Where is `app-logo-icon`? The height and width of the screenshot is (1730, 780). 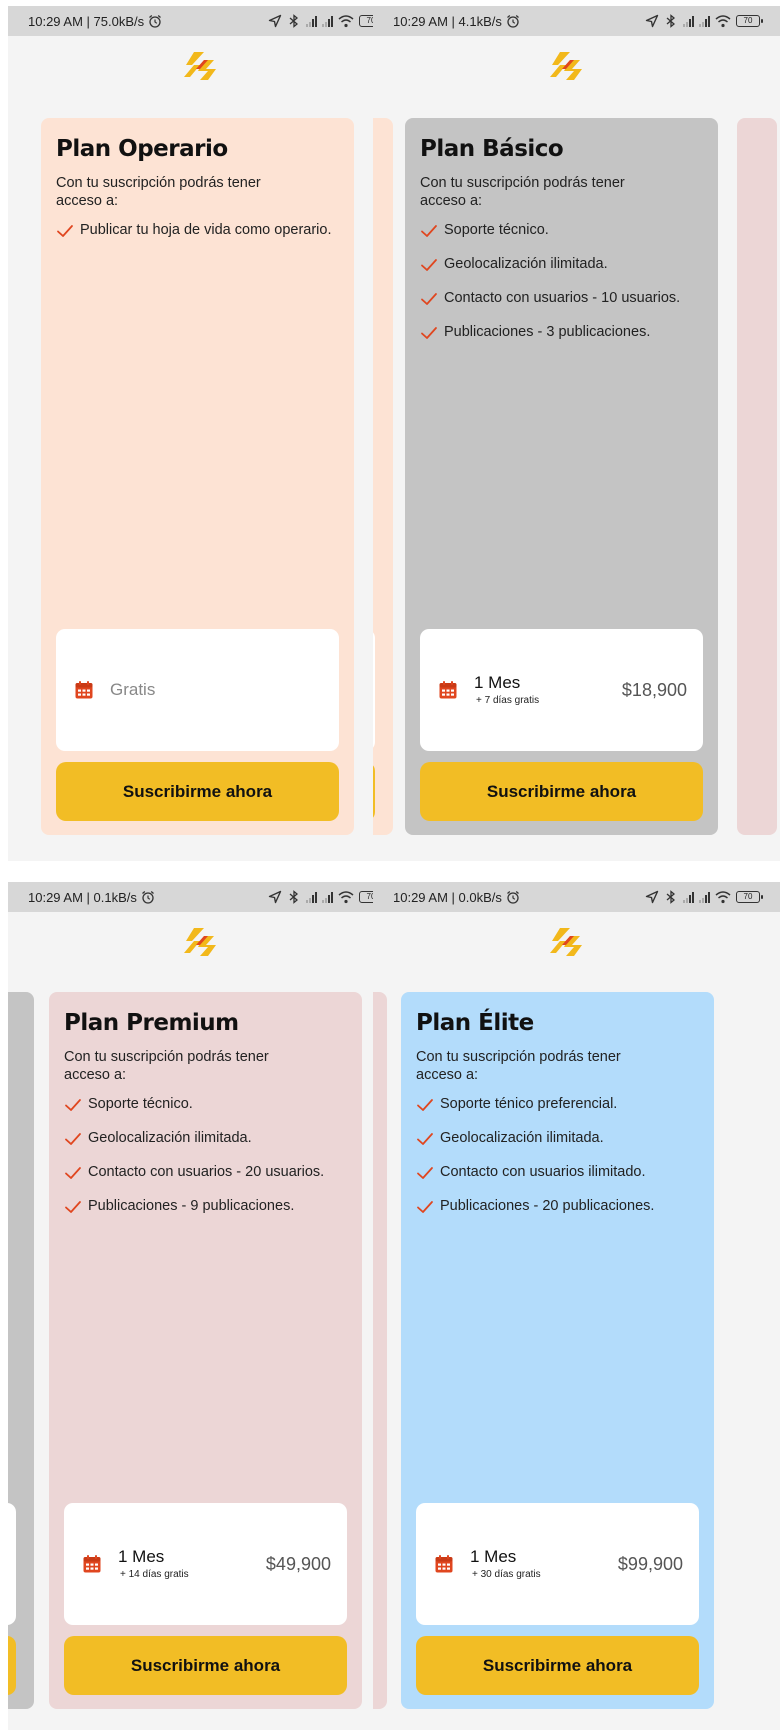
app-logo-icon is located at coordinates (202, 942).